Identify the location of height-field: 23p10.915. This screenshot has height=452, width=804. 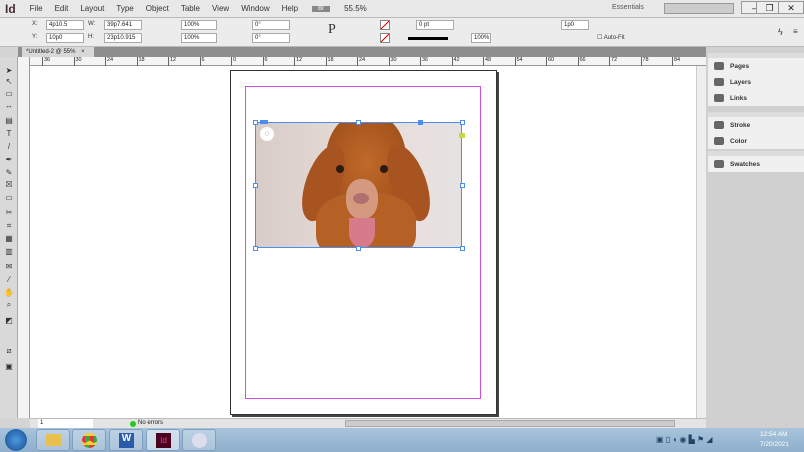
(123, 38).